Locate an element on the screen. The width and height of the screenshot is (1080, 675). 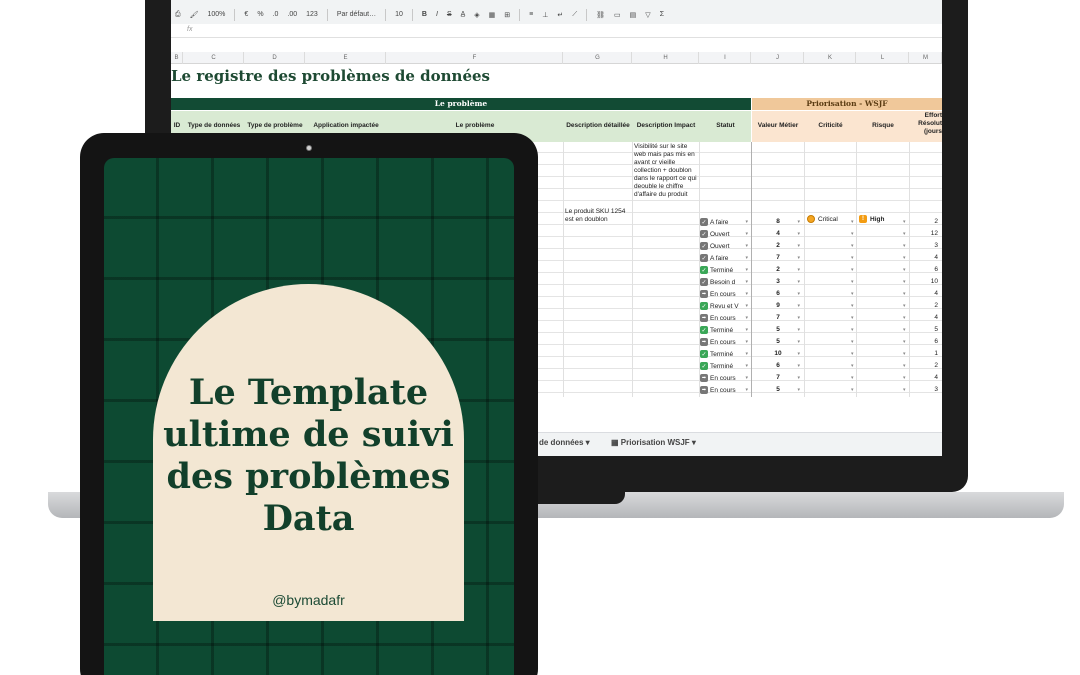
cell-business-value: 4 ▾ is located at coordinates (778, 234).